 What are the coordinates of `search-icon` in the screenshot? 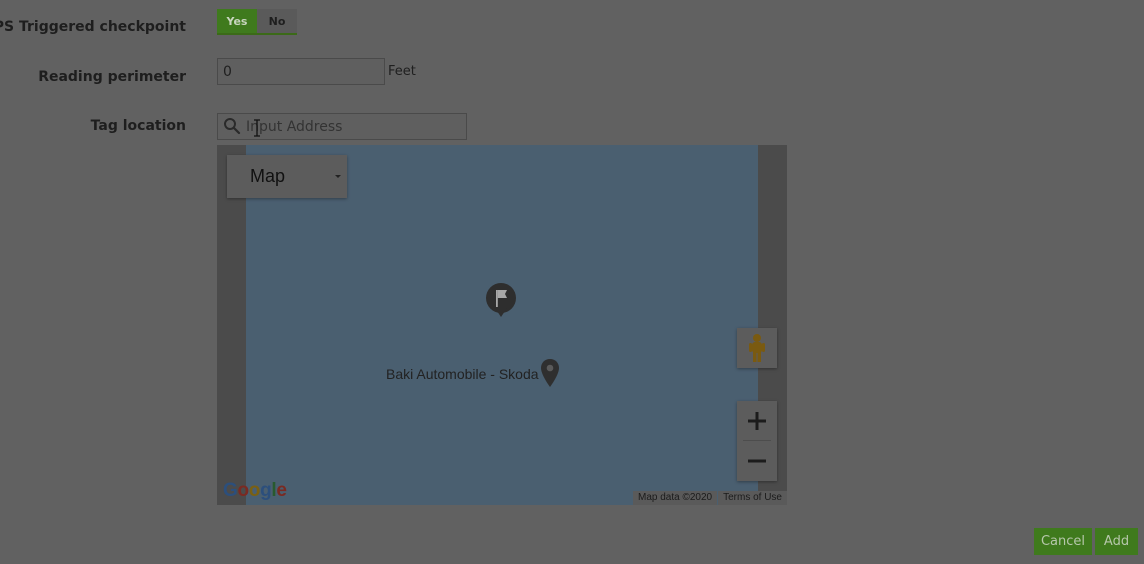 It's located at (232, 126).